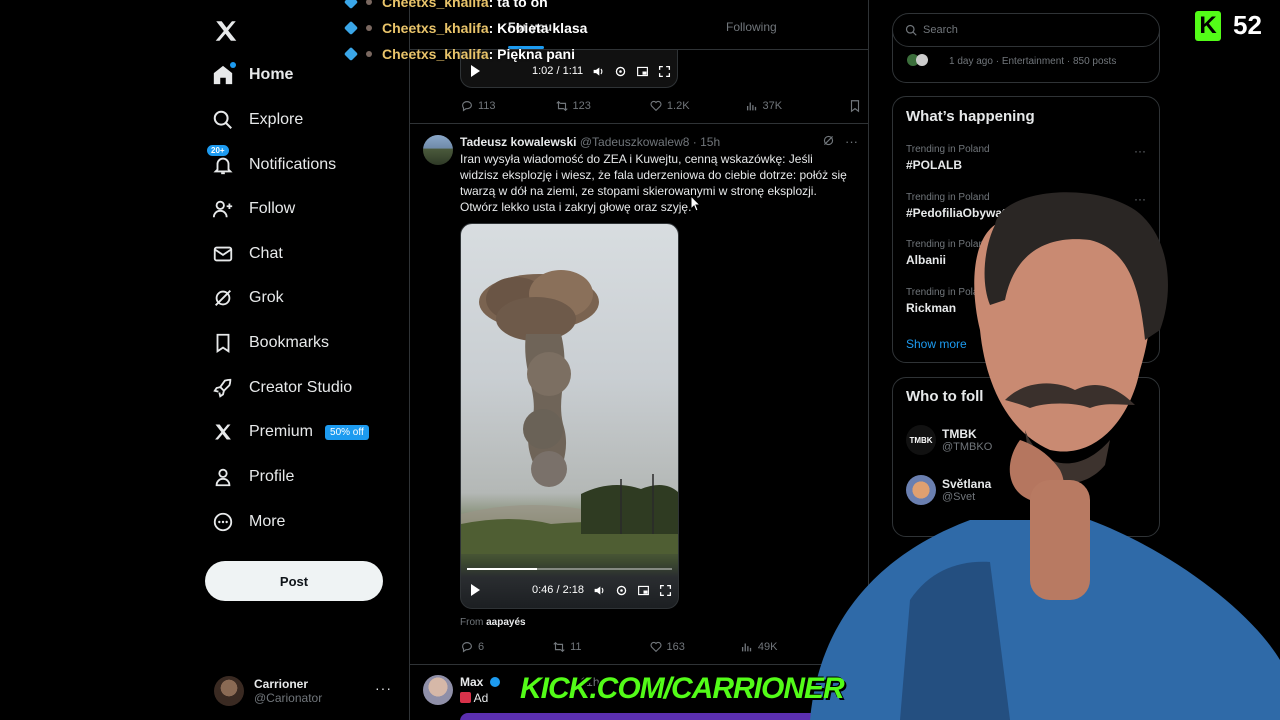 The image size is (1280, 720). I want to click on trend-item: Trending in Poland #POLALB ···, so click(1026, 158).